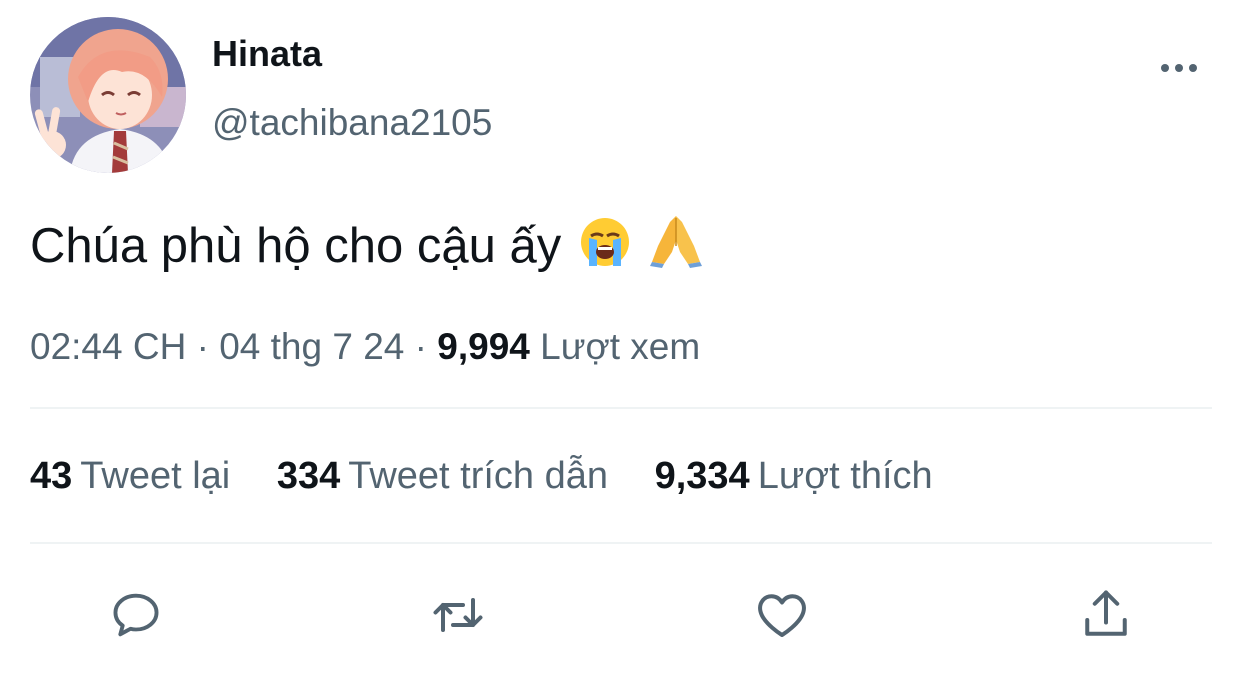  Describe the element at coordinates (845, 476) in the screenshot. I see `likes-label: Lượt thích` at that location.